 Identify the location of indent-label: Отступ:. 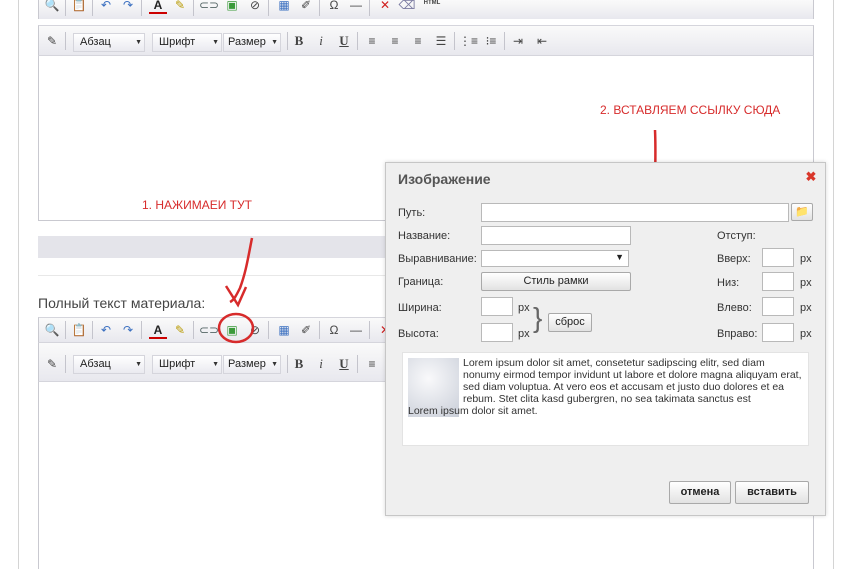
(736, 236).